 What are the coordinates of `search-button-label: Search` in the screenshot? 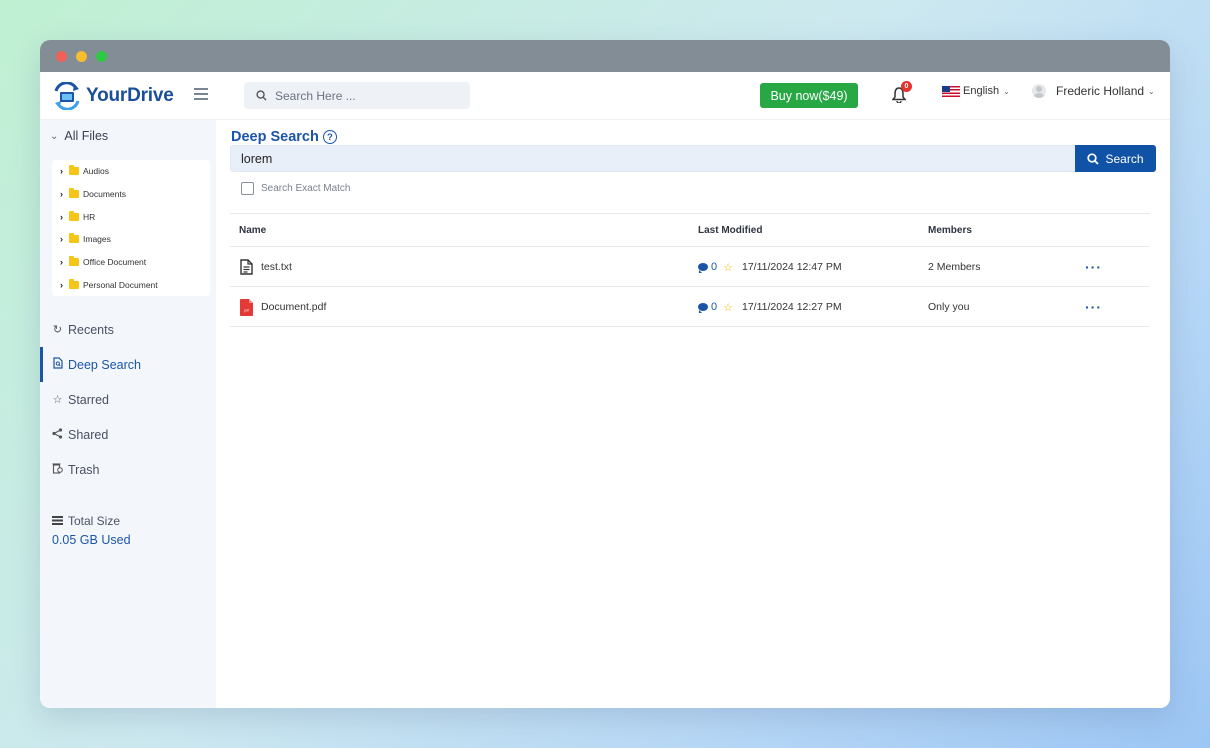 It's located at (1124, 158).